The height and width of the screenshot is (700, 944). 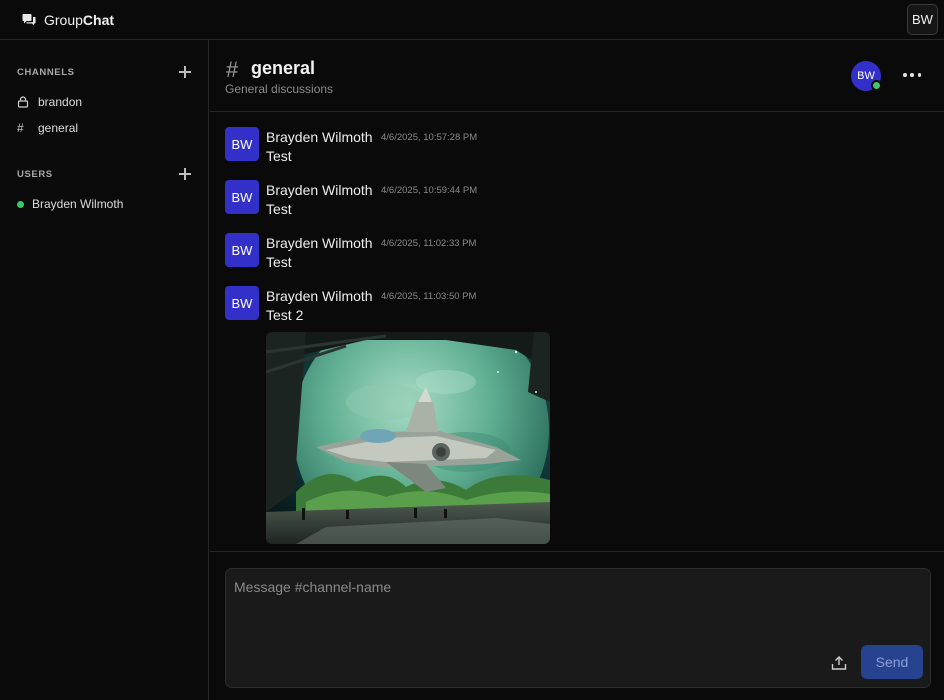 What do you see at coordinates (429, 190) in the screenshot?
I see `message-timestamp: 4/6/2025, 10:59:44 PM` at bounding box center [429, 190].